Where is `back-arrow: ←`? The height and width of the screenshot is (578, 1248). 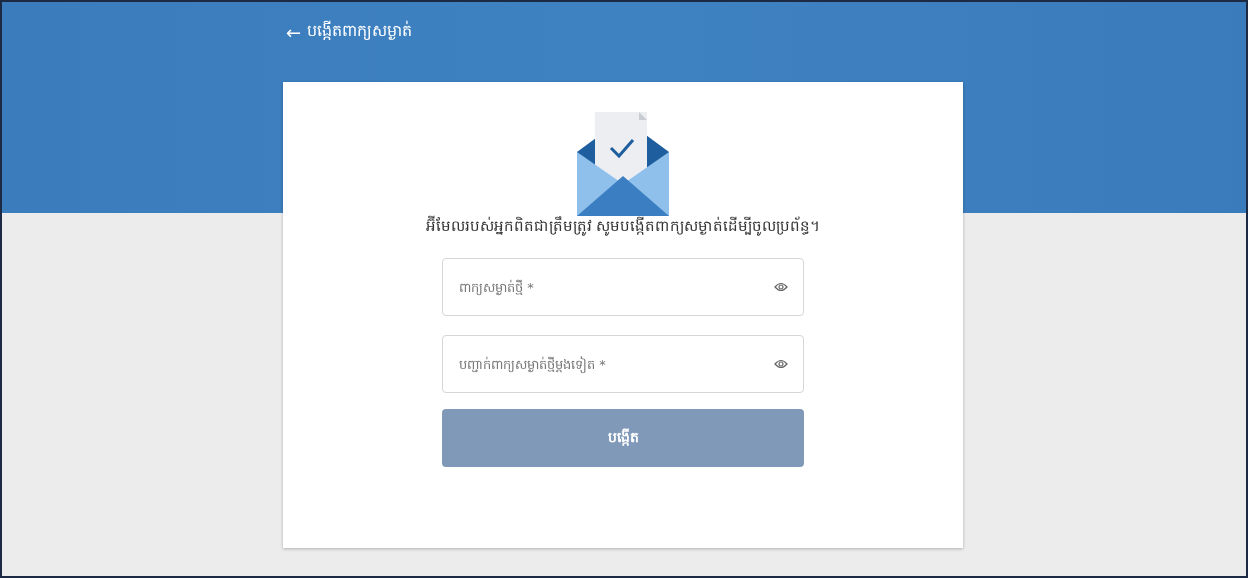 back-arrow: ← is located at coordinates (294, 32).